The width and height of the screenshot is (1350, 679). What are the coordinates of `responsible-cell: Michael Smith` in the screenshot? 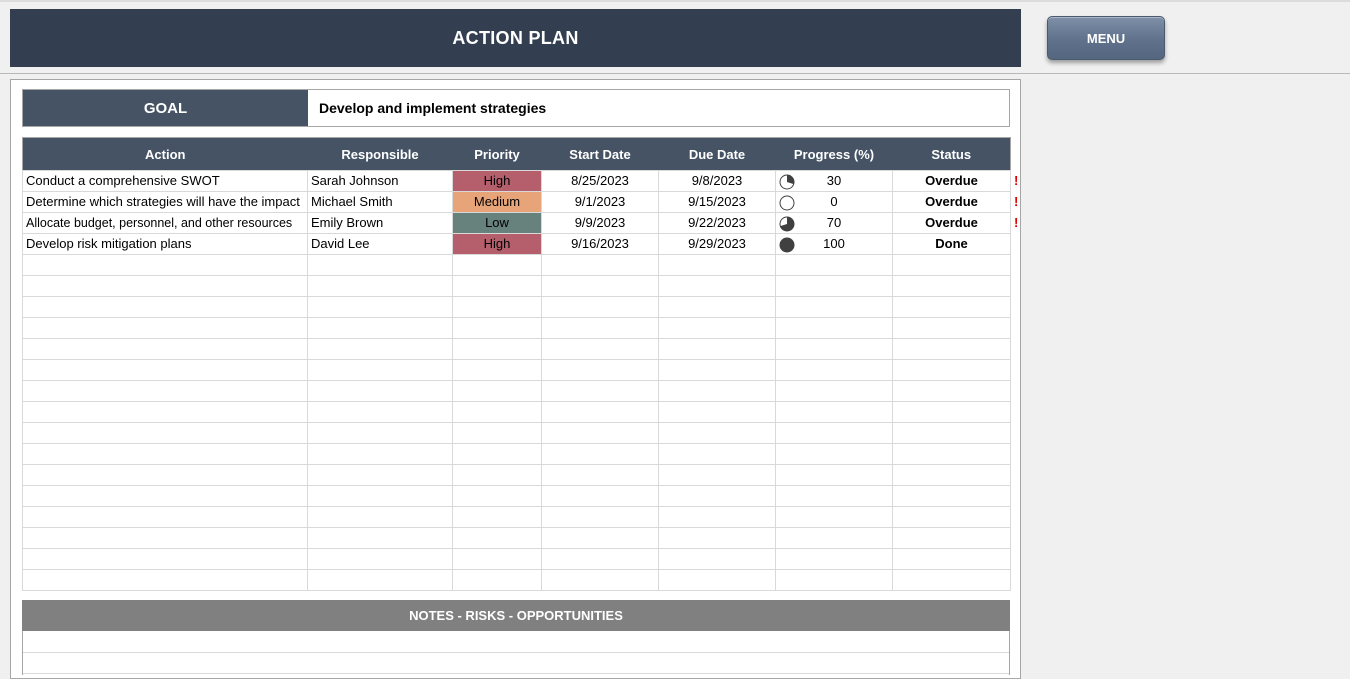 It's located at (380, 202).